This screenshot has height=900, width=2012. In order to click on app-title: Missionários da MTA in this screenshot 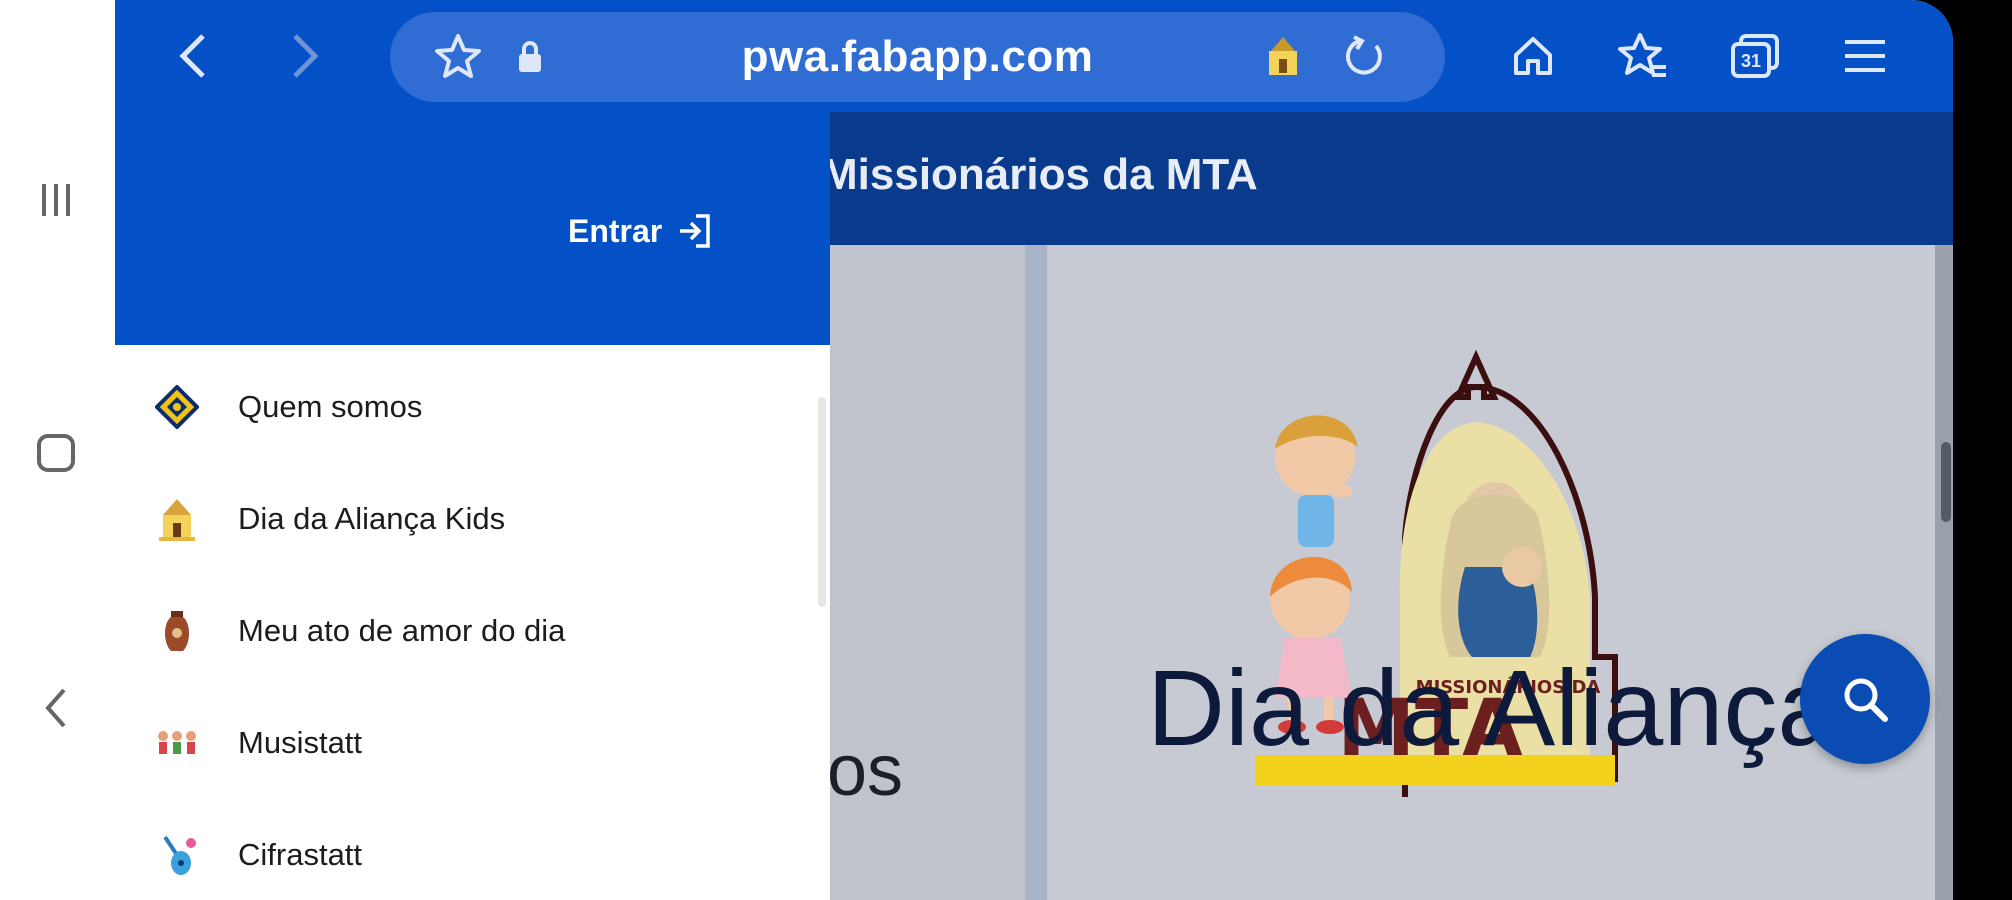, I will do `click(1039, 174)`.